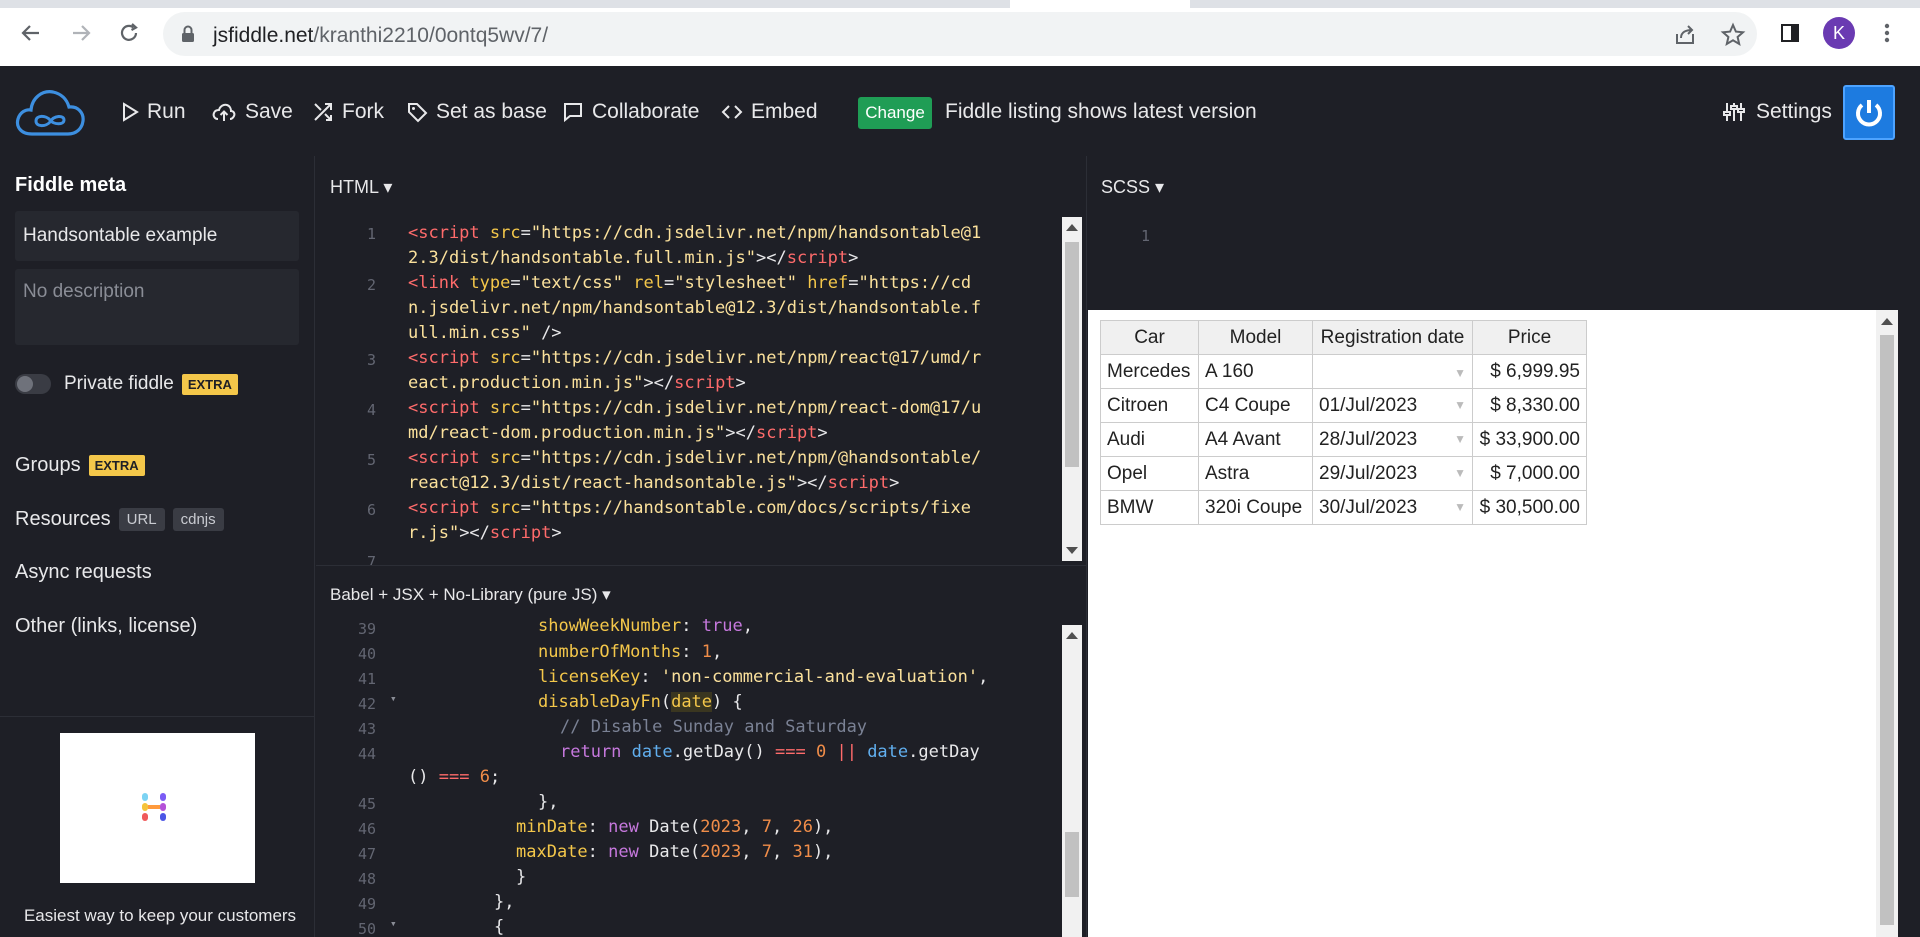  I want to click on side-panel-icon, so click(1790, 33).